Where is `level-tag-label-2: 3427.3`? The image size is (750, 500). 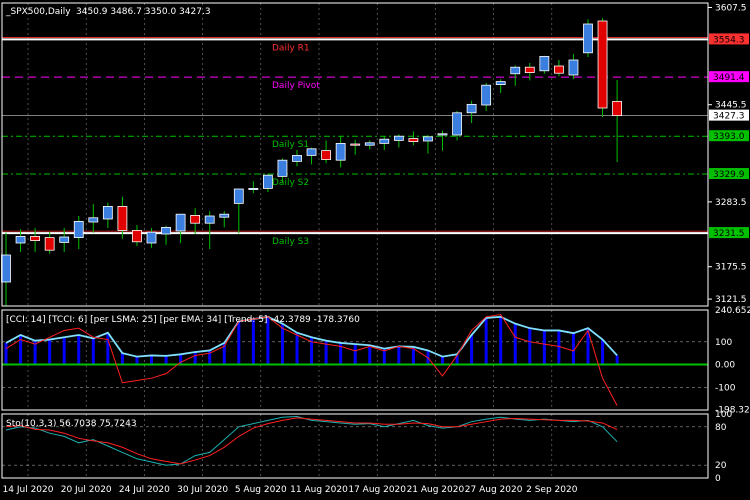 level-tag-label-2: 3427.3 is located at coordinates (729, 117).